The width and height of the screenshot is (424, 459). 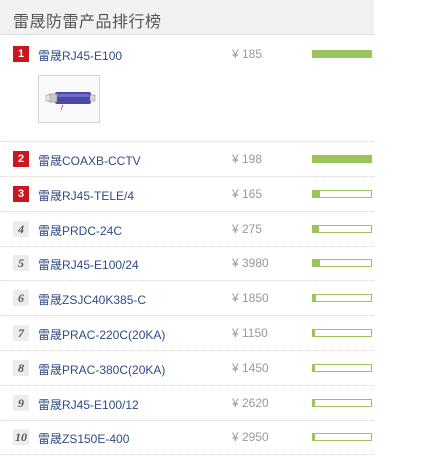 What do you see at coordinates (21, 437) in the screenshot?
I see `rank-badge: 10` at bounding box center [21, 437].